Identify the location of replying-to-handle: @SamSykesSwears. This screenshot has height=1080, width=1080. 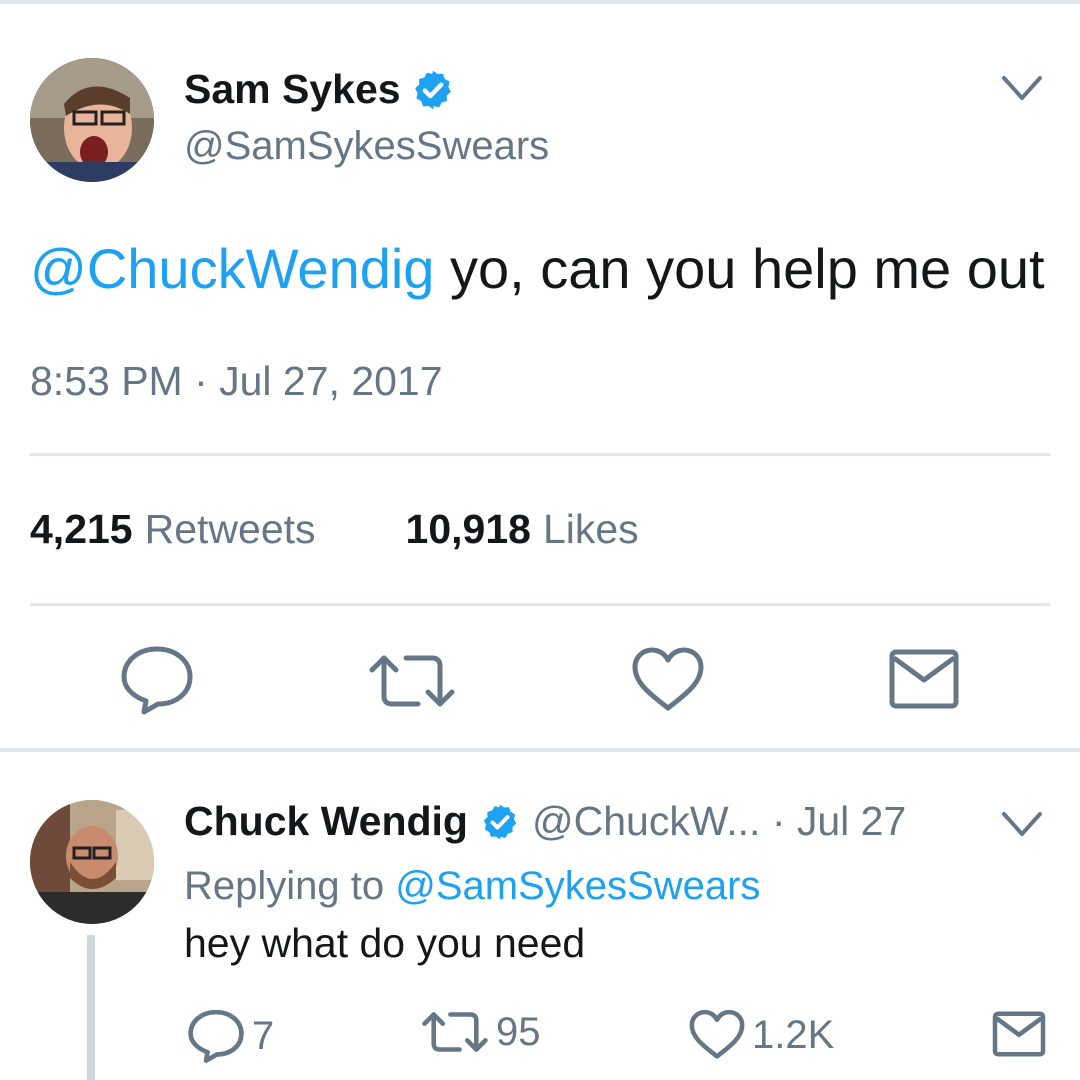
(577, 886).